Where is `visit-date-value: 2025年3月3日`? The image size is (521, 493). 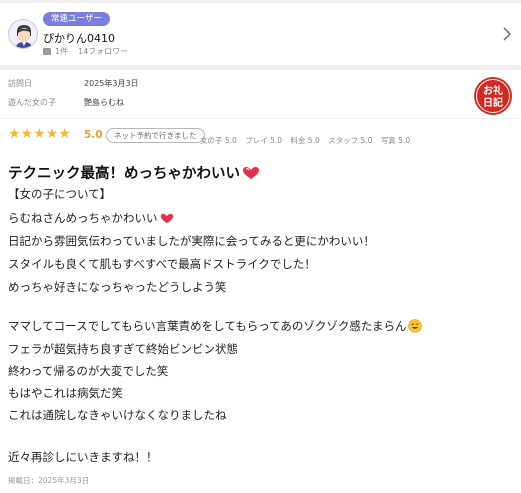
visit-date-value: 2025年3月3日 is located at coordinates (111, 83).